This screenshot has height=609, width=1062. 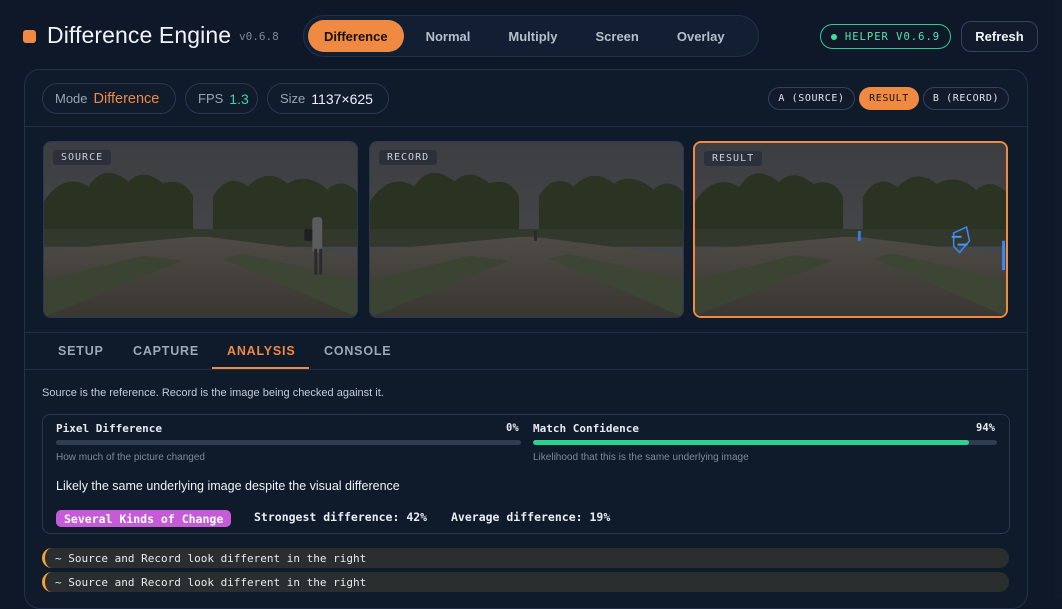 I want to click on result-image: RESULT, so click(x=850, y=229).